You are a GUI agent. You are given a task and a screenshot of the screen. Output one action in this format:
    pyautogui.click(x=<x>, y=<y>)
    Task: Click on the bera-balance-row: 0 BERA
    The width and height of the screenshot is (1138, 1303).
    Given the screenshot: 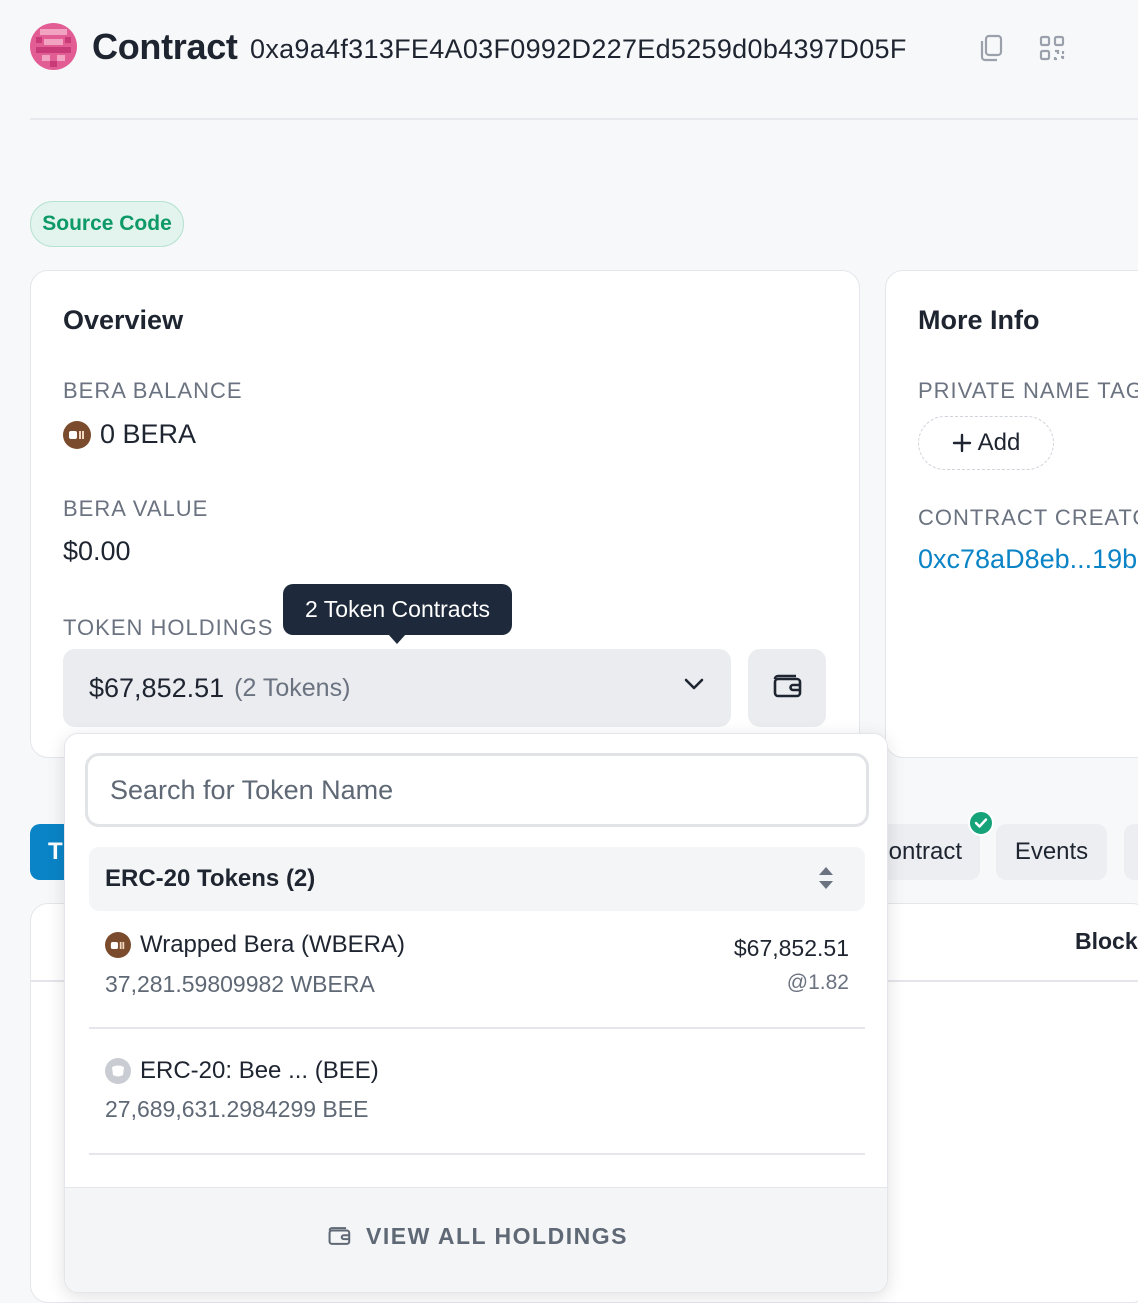 What is the action you would take?
    pyautogui.click(x=129, y=434)
    